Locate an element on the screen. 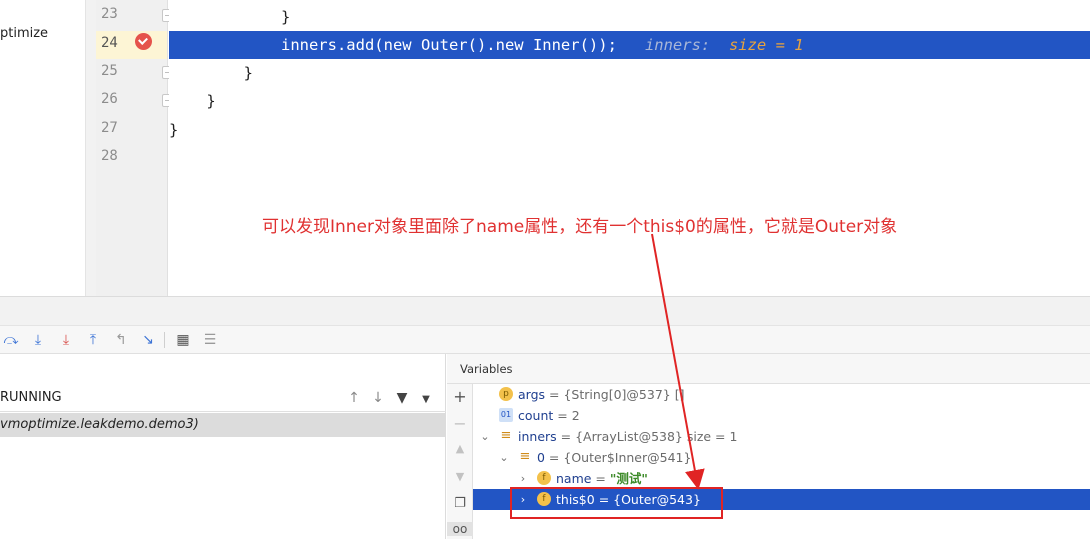 This screenshot has width=1090, height=539. step-out-icon: ⤒ is located at coordinates (93, 340).